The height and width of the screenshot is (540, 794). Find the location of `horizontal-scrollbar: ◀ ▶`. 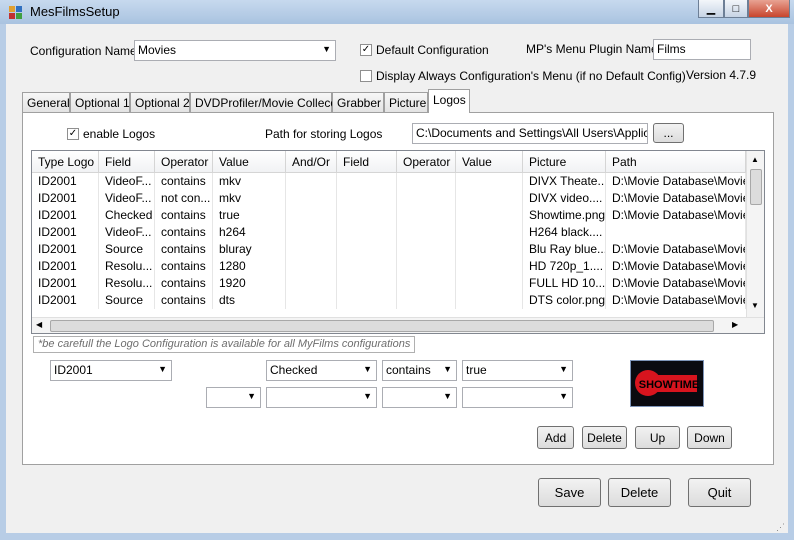

horizontal-scrollbar: ◀ ▶ is located at coordinates (398, 325).